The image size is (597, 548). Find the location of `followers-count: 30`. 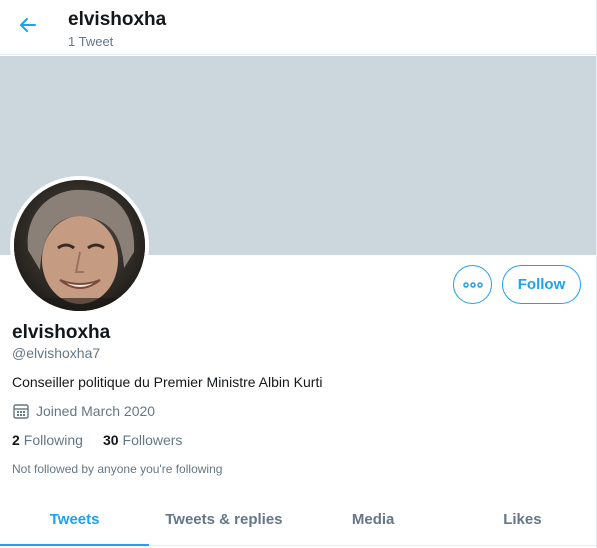

followers-count: 30 is located at coordinates (110, 440).